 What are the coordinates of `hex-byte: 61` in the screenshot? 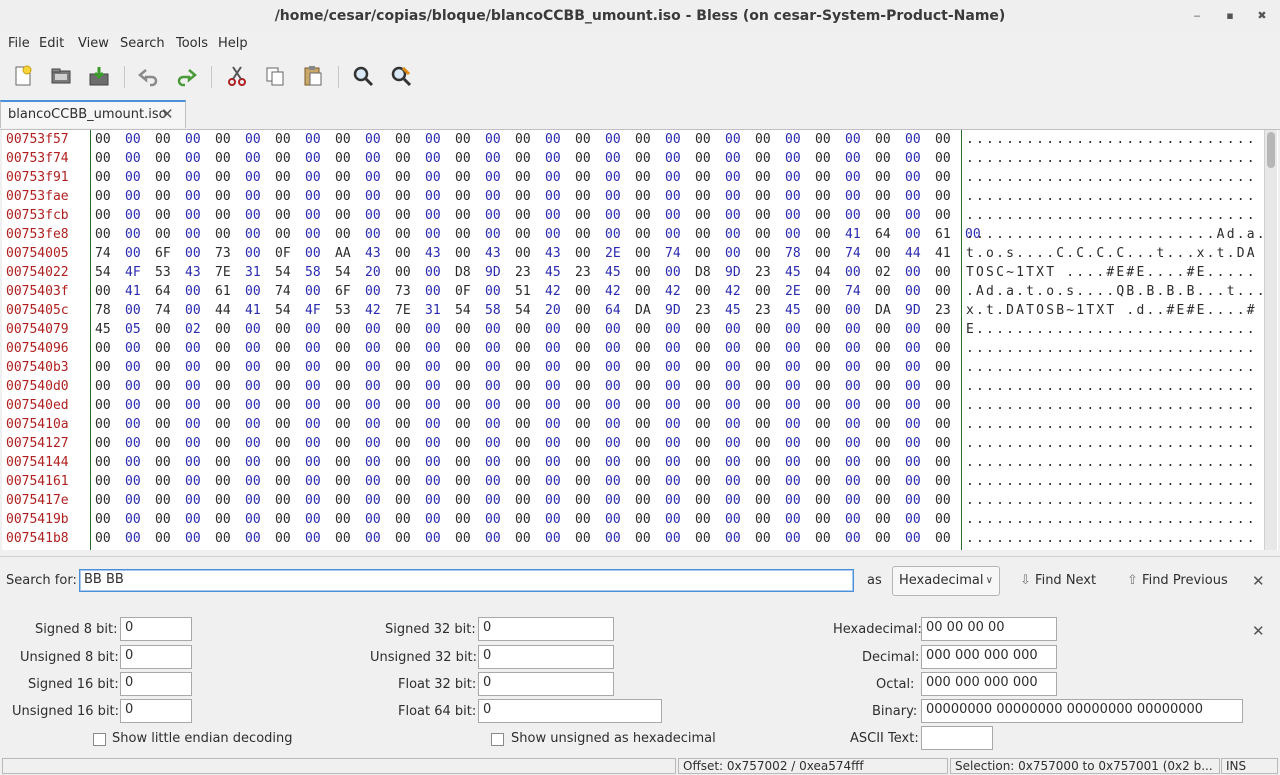 It's located at (223, 291).